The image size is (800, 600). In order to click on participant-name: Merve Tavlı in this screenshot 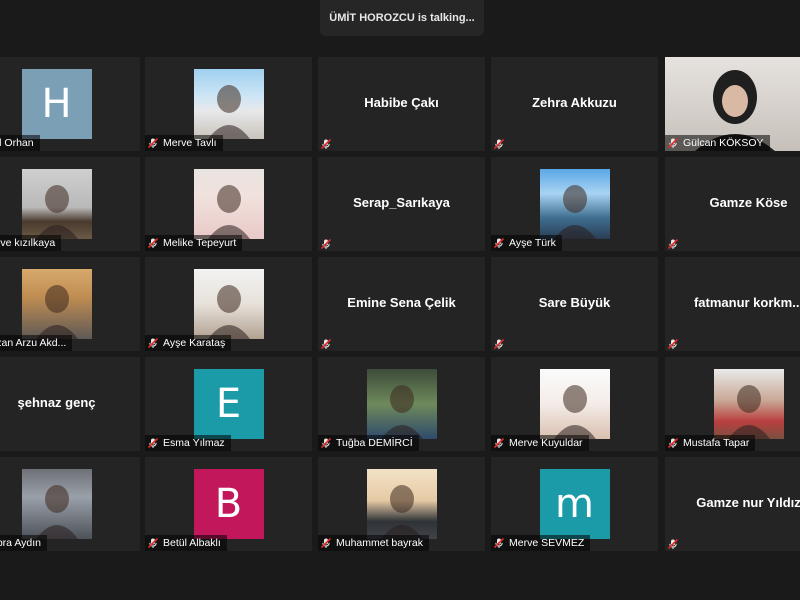, I will do `click(190, 143)`.